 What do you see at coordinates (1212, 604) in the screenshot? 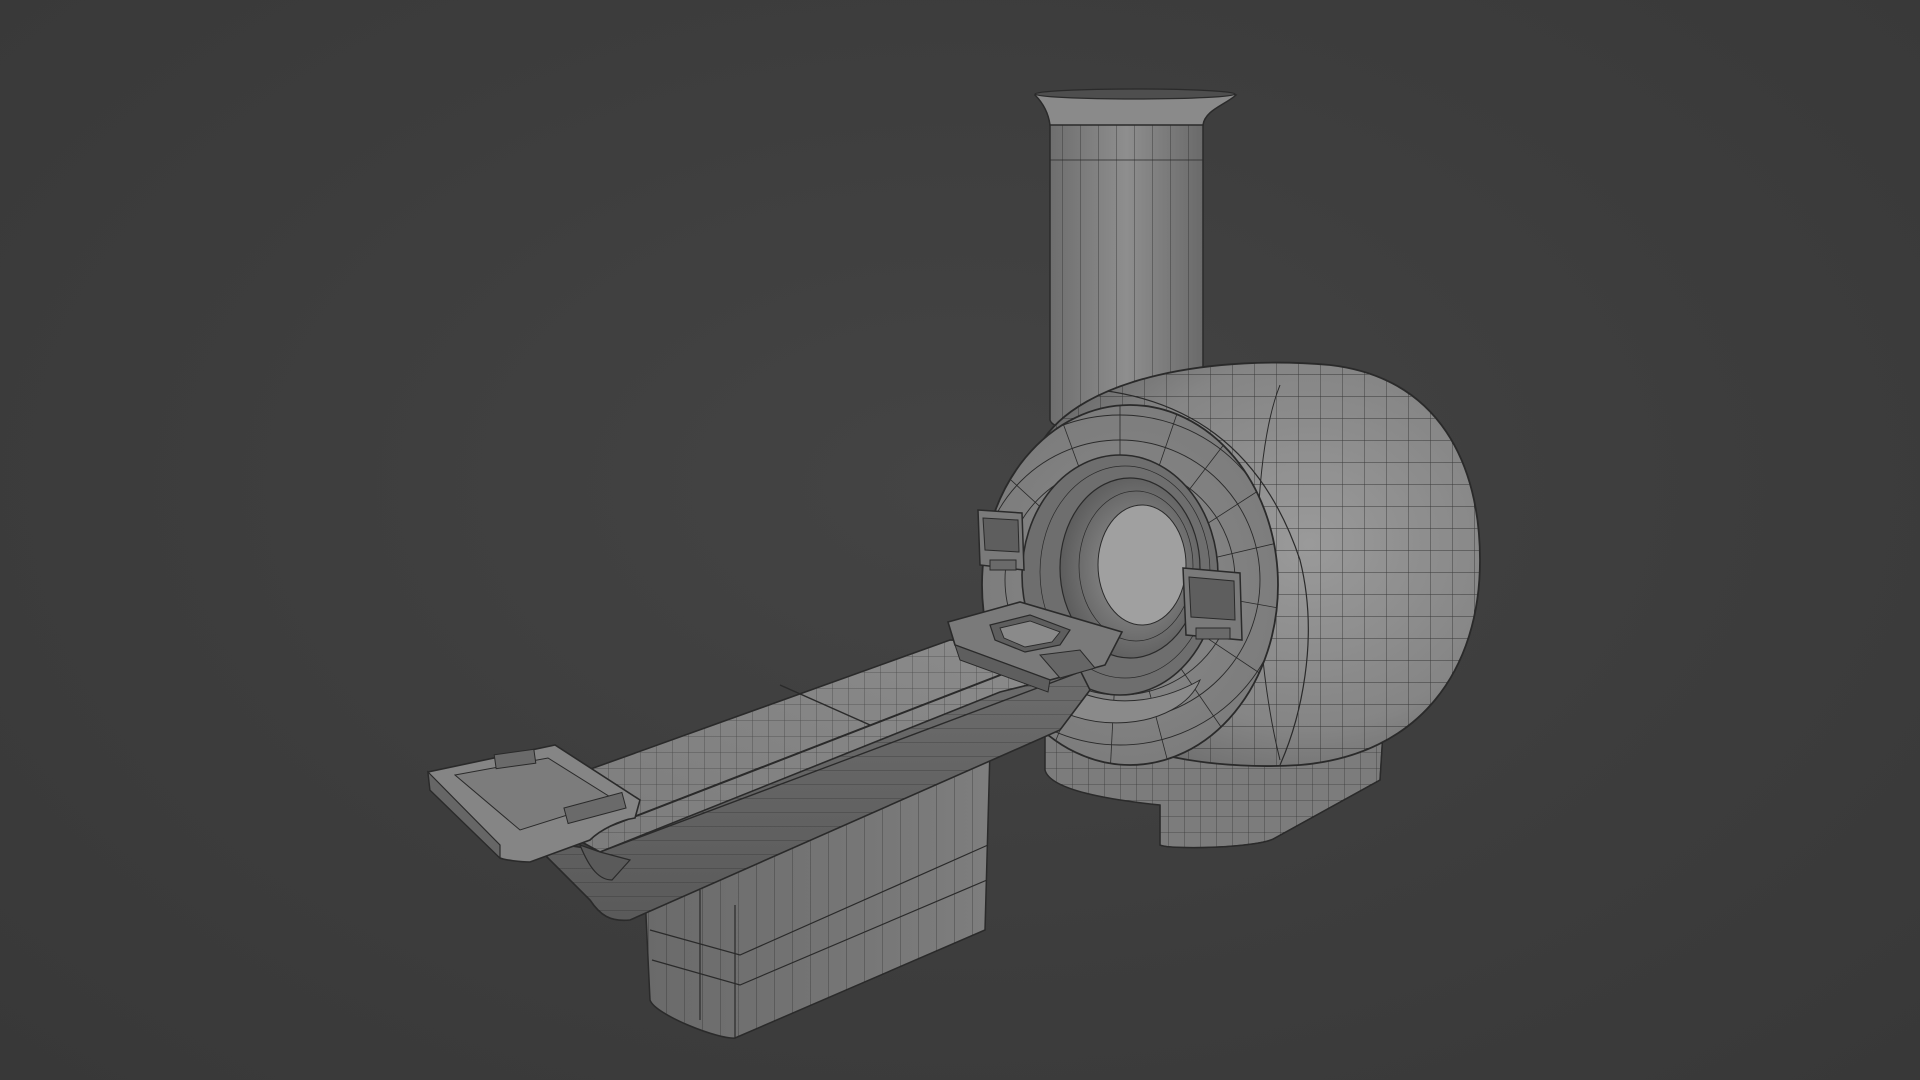
I see `front-control-panel-right` at bounding box center [1212, 604].